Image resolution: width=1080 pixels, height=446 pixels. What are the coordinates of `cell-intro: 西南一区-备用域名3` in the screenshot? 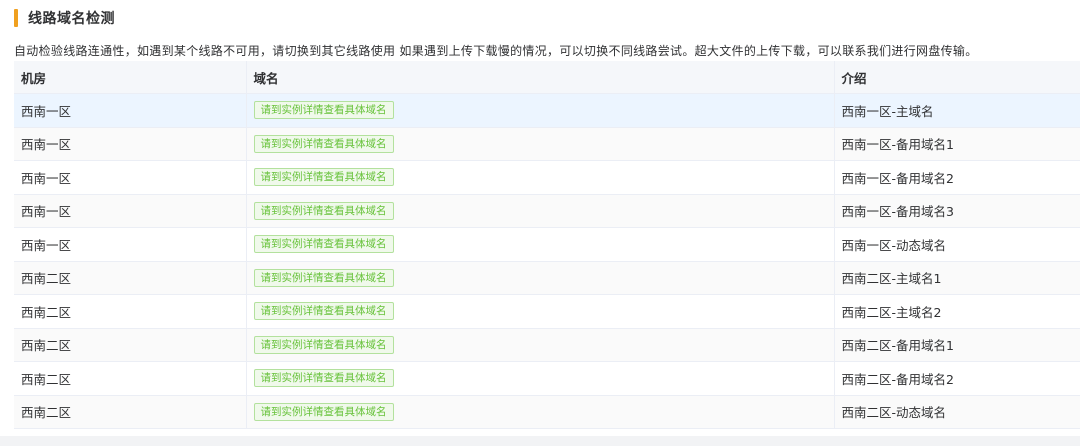 It's located at (956, 211).